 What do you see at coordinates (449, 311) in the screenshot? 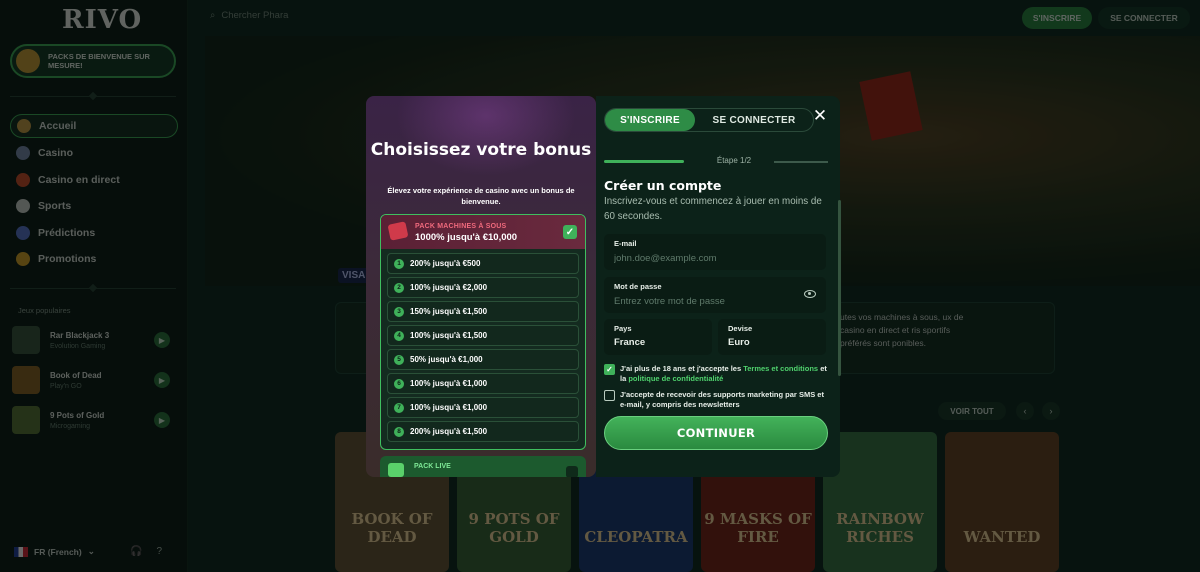
I see `offer-label: 150% jusqu'à €1,500` at bounding box center [449, 311].